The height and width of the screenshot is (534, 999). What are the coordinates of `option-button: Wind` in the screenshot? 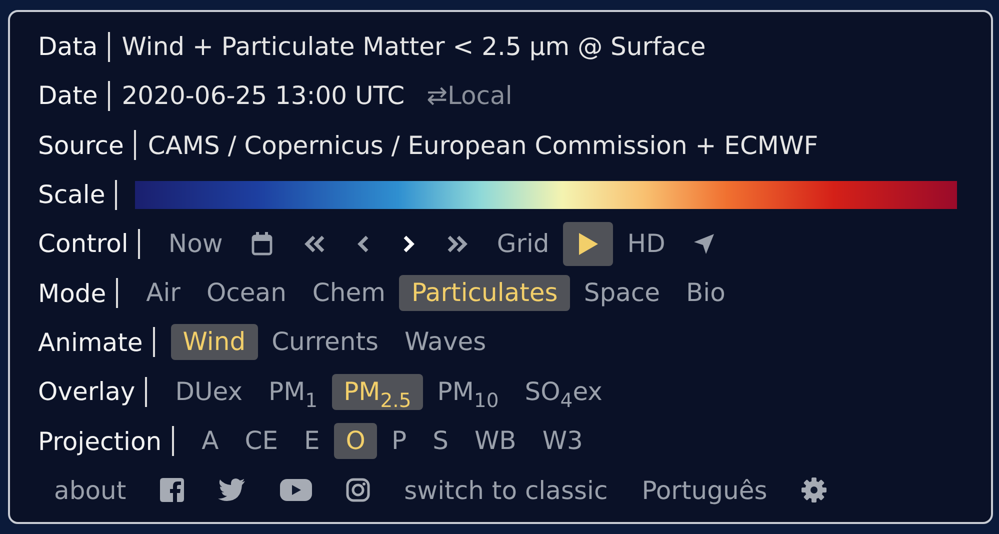 It's located at (214, 342).